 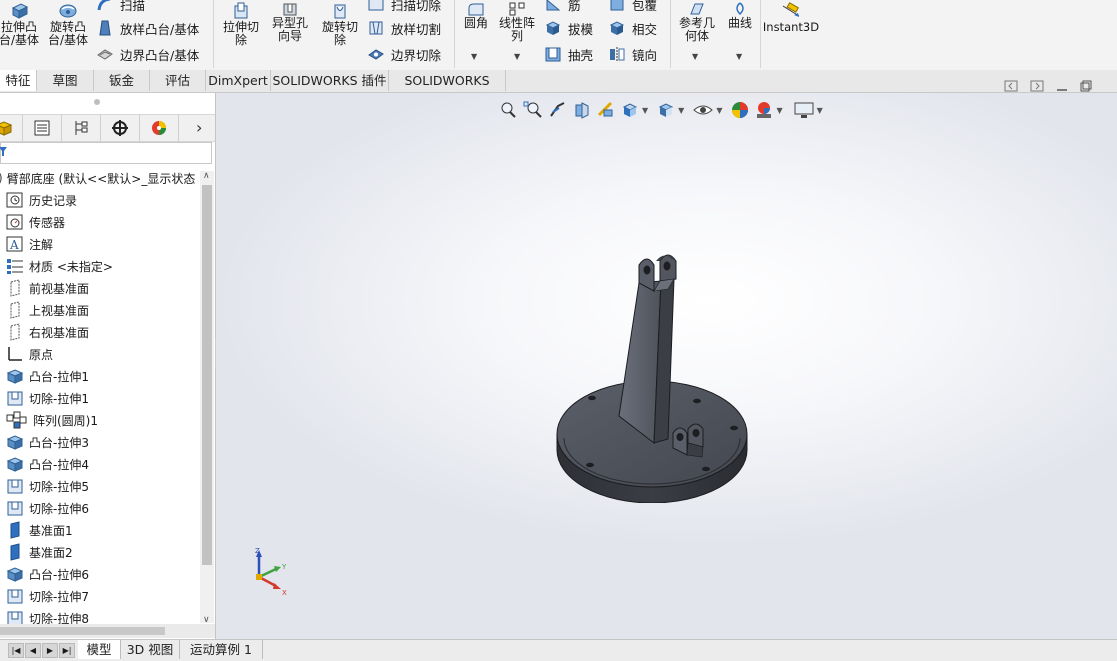 I want to click on tab-3d-views: 3D 视图, so click(x=150, y=649).